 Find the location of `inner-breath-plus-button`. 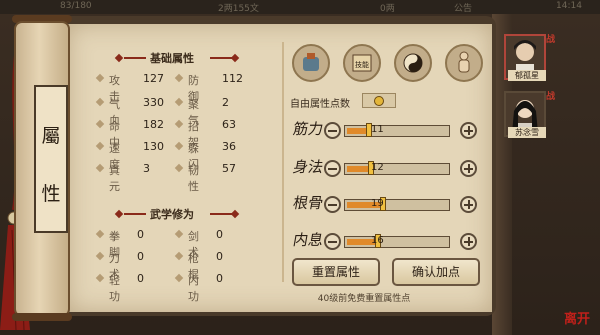

inner-breath-plus-button is located at coordinates (468, 241).